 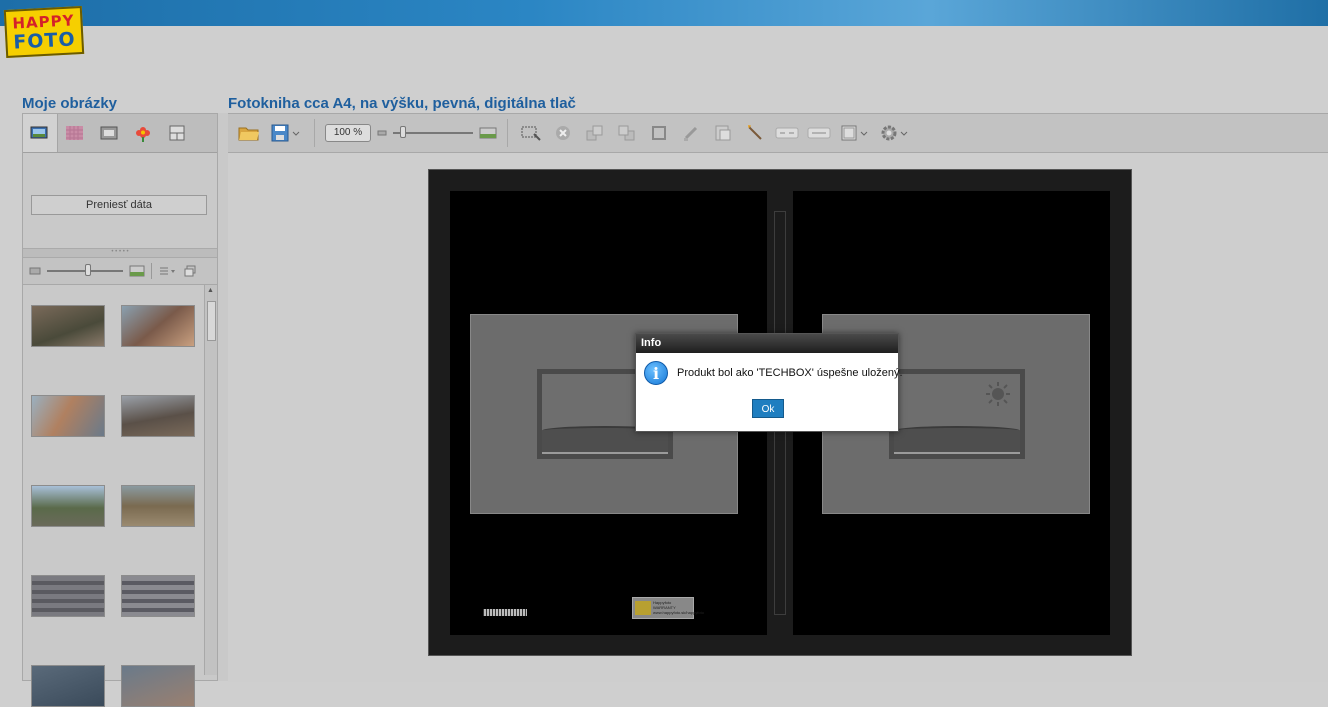 I want to click on rotate-icon, so click(x=723, y=133).